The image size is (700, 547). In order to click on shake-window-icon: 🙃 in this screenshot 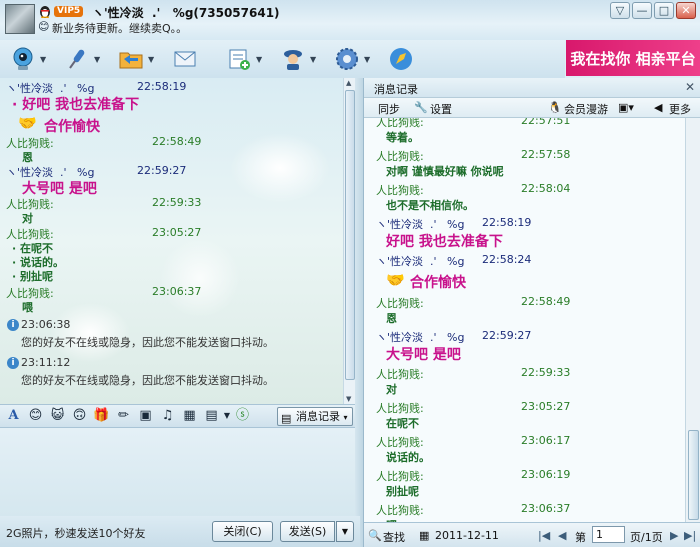, I will do `click(79, 416)`.